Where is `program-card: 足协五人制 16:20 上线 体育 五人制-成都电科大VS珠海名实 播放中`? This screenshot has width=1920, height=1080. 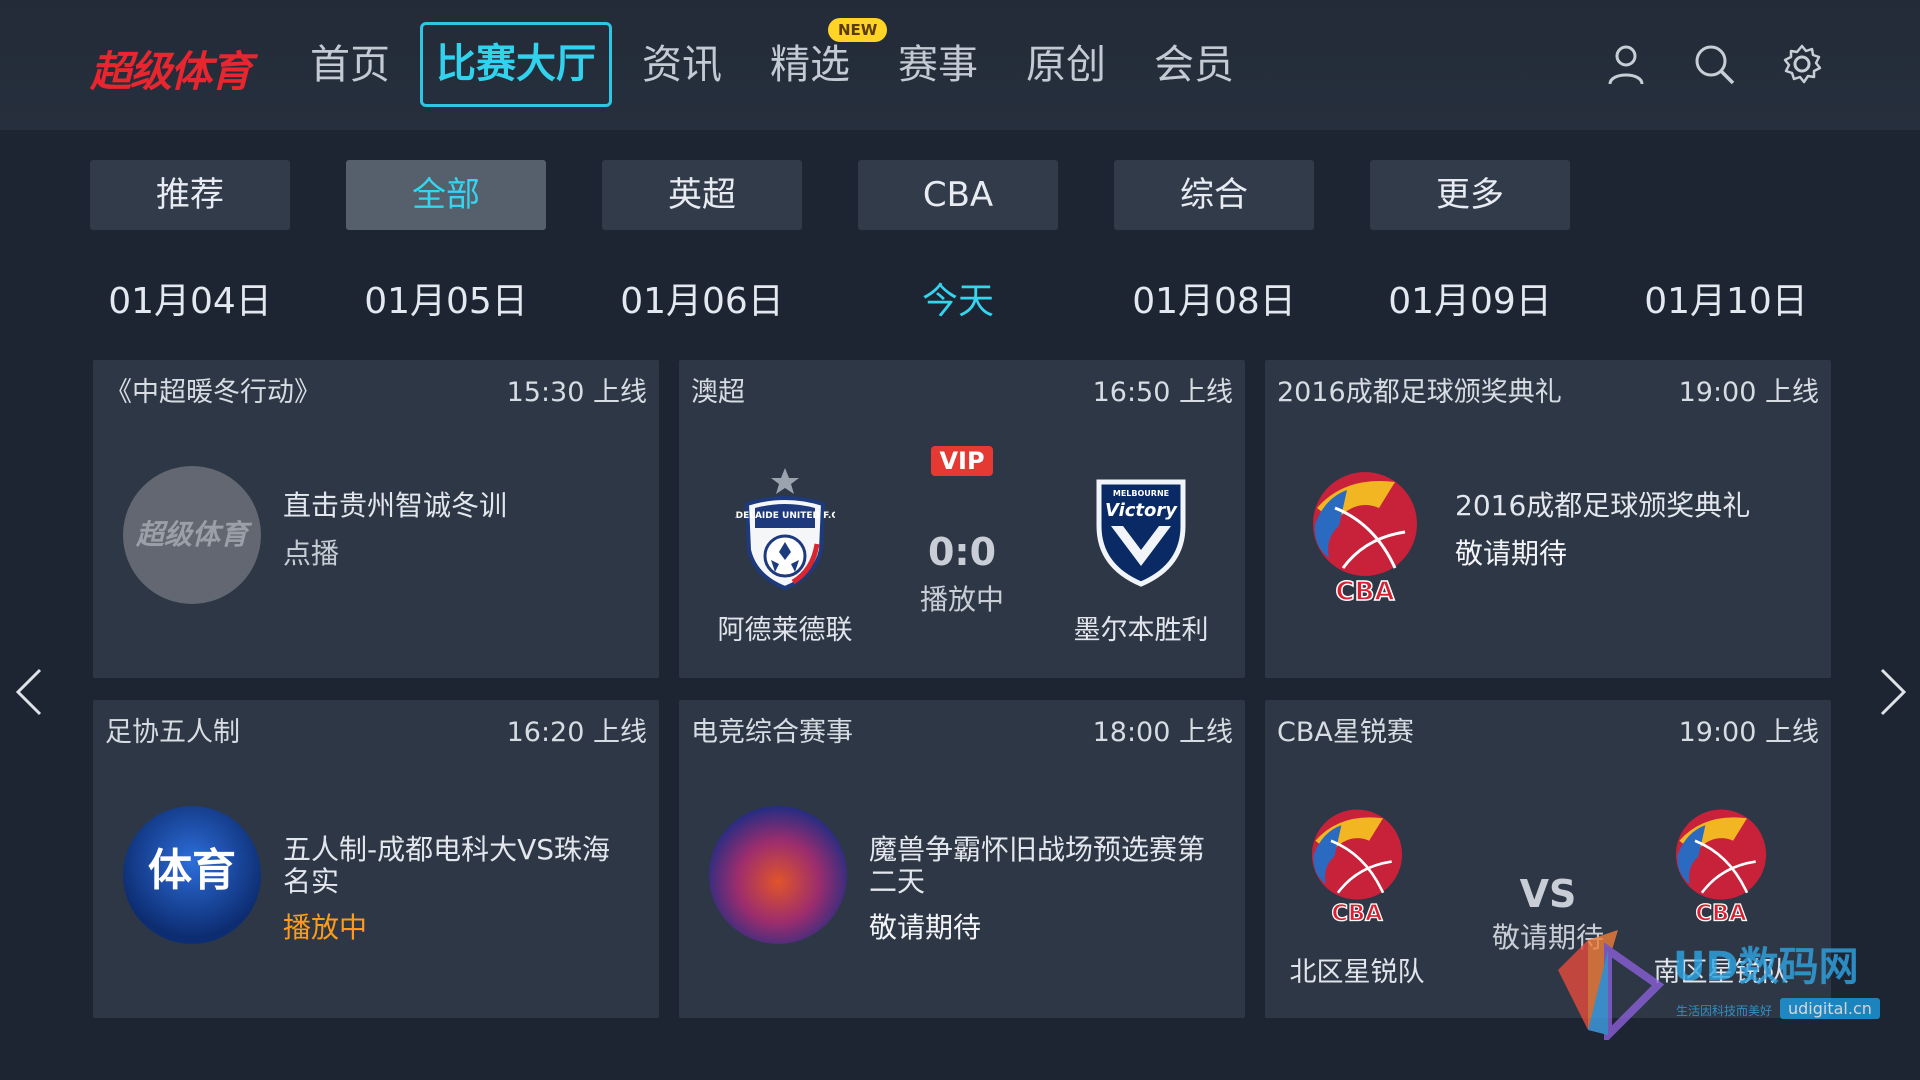
program-card: 足协五人制 16:20 上线 体育 五人制-成都电科大VS珠海名实 播放中 is located at coordinates (376, 859).